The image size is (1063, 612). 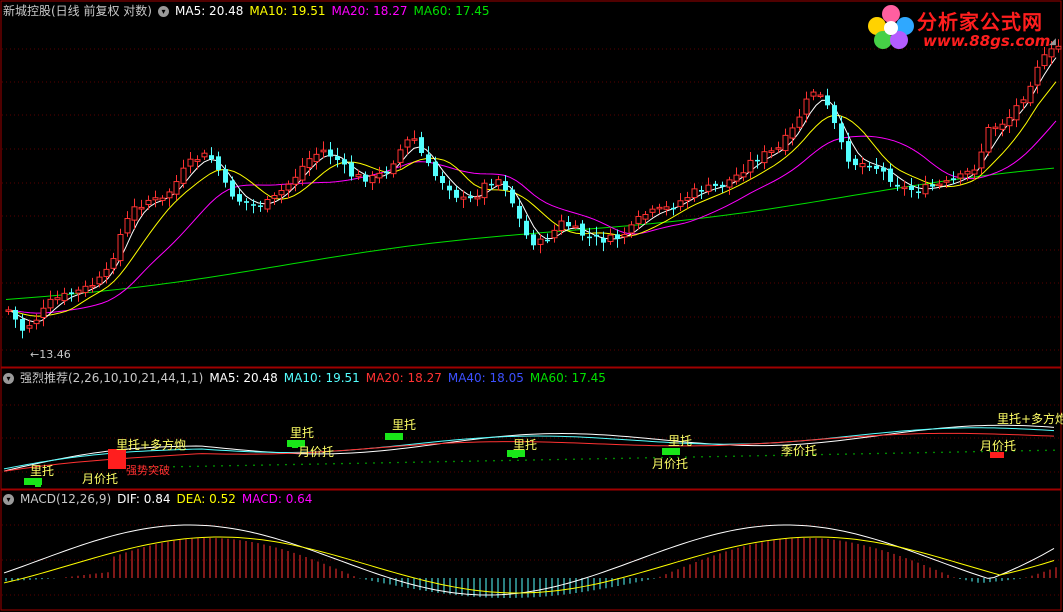 I want to click on ma5-value: MA5: 20.48, so click(x=209, y=11).